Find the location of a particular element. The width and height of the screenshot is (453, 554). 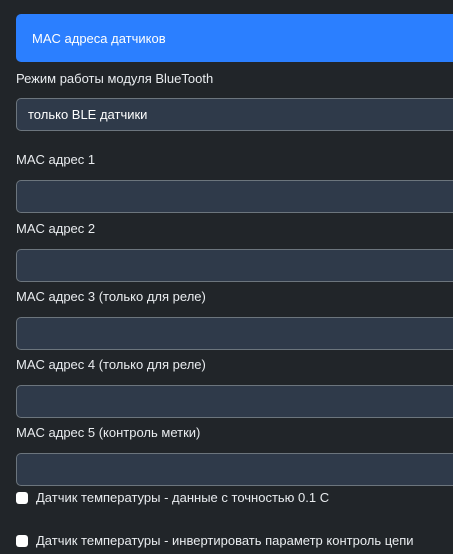

section-title: MAC адреса датчиков is located at coordinates (99, 38).